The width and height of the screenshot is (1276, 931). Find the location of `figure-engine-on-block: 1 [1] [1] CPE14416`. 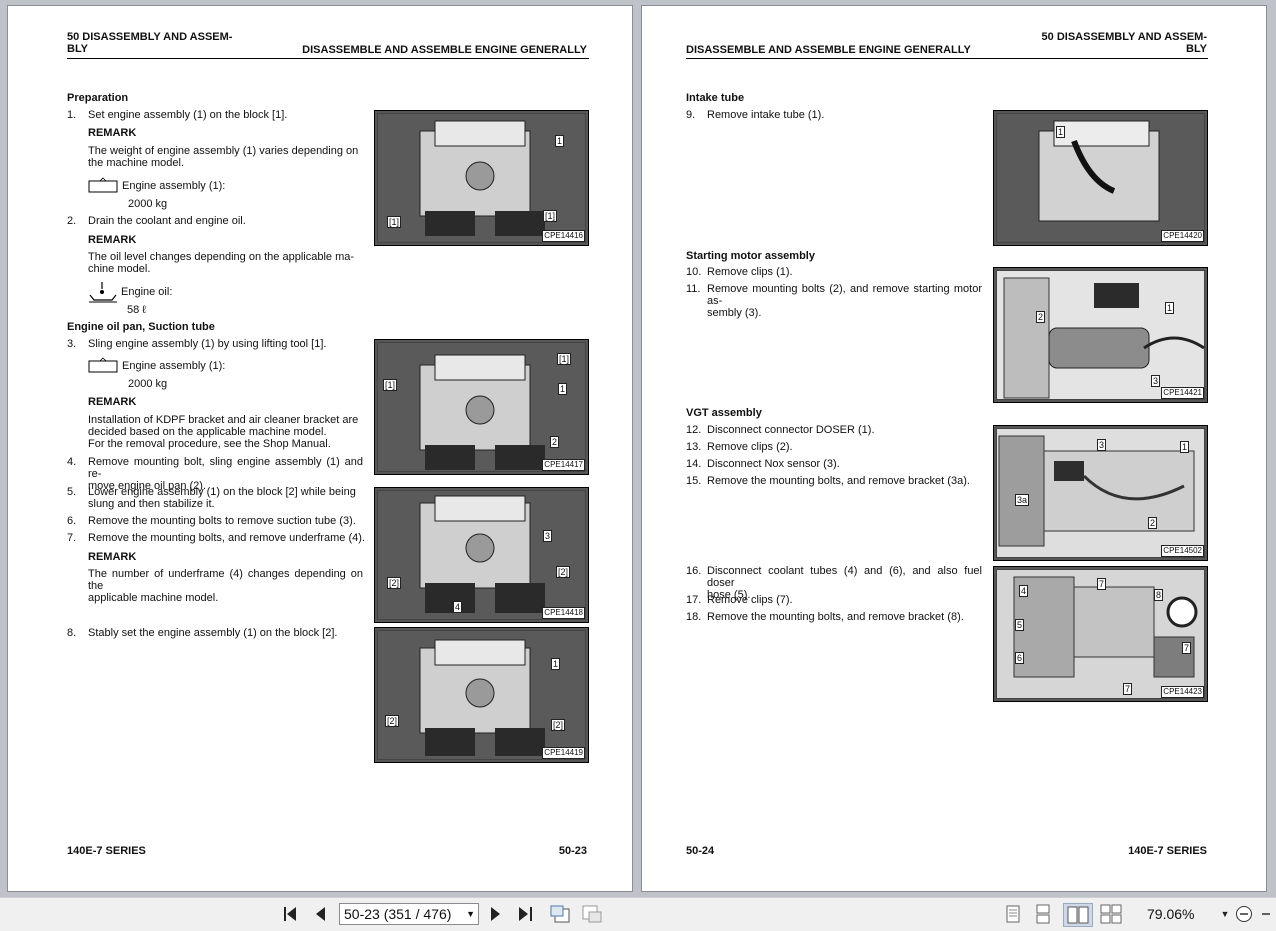

figure-engine-on-block: 1 [1] [1] CPE14416 is located at coordinates (481, 178).